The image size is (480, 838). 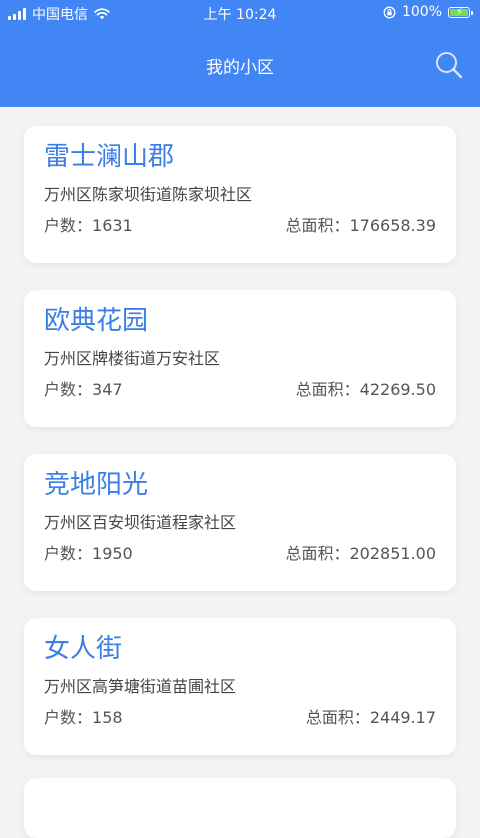 I want to click on battery-percent: 100%, so click(x=421, y=12).